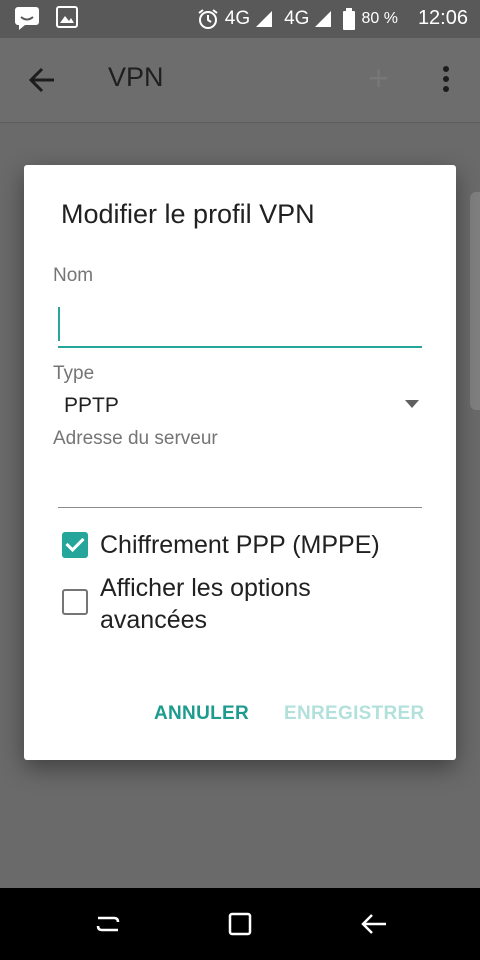 Image resolution: width=480 pixels, height=960 pixels. What do you see at coordinates (59, 324) in the screenshot?
I see `text-cursor` at bounding box center [59, 324].